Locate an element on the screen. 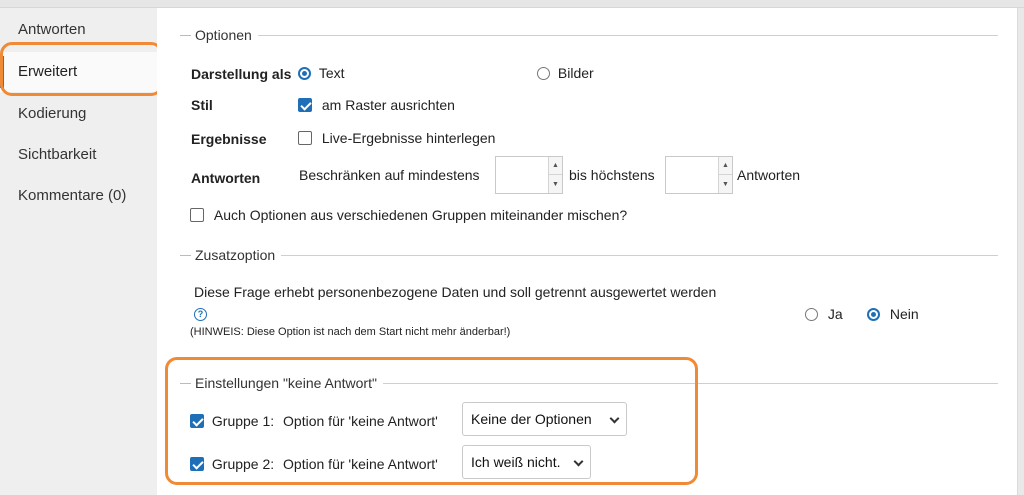 The height and width of the screenshot is (495, 1024). live-label: Live-Ergebnisse hinterlegen is located at coordinates (408, 138).